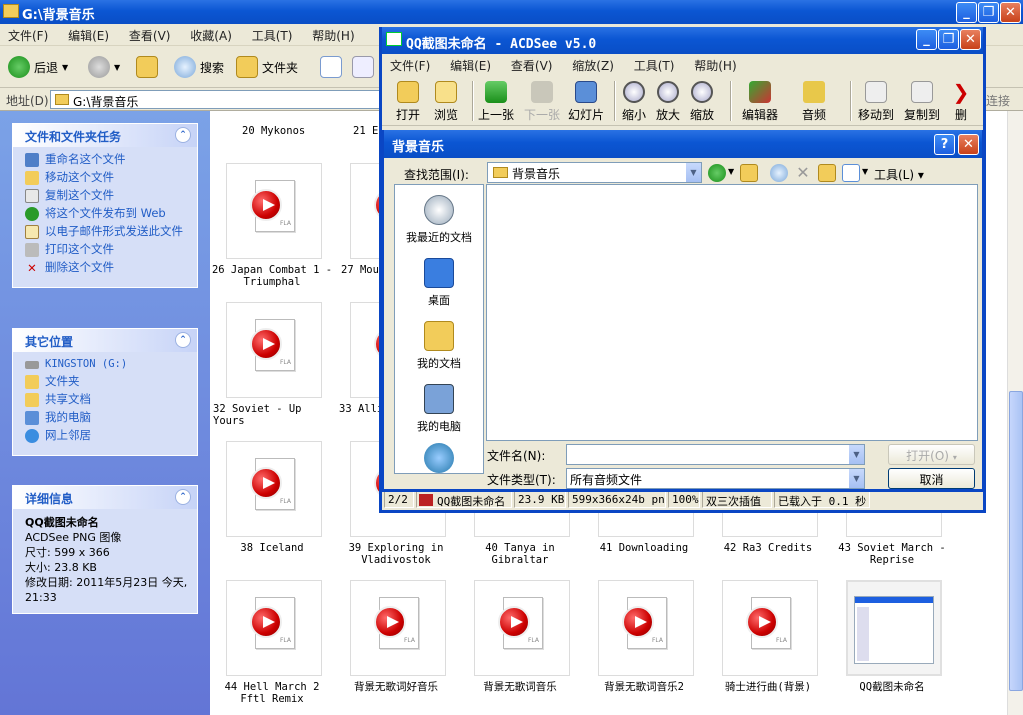 This screenshot has width=1023, height=715. I want to click on rename-link: 重命名这个文件, so click(107, 160).